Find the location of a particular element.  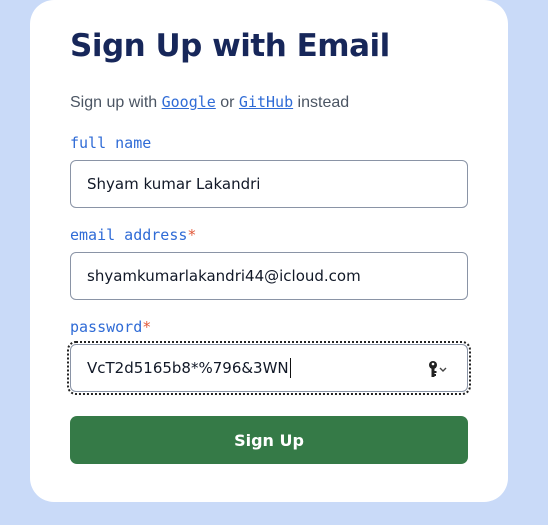

email-label: email address* is located at coordinates (133, 235).